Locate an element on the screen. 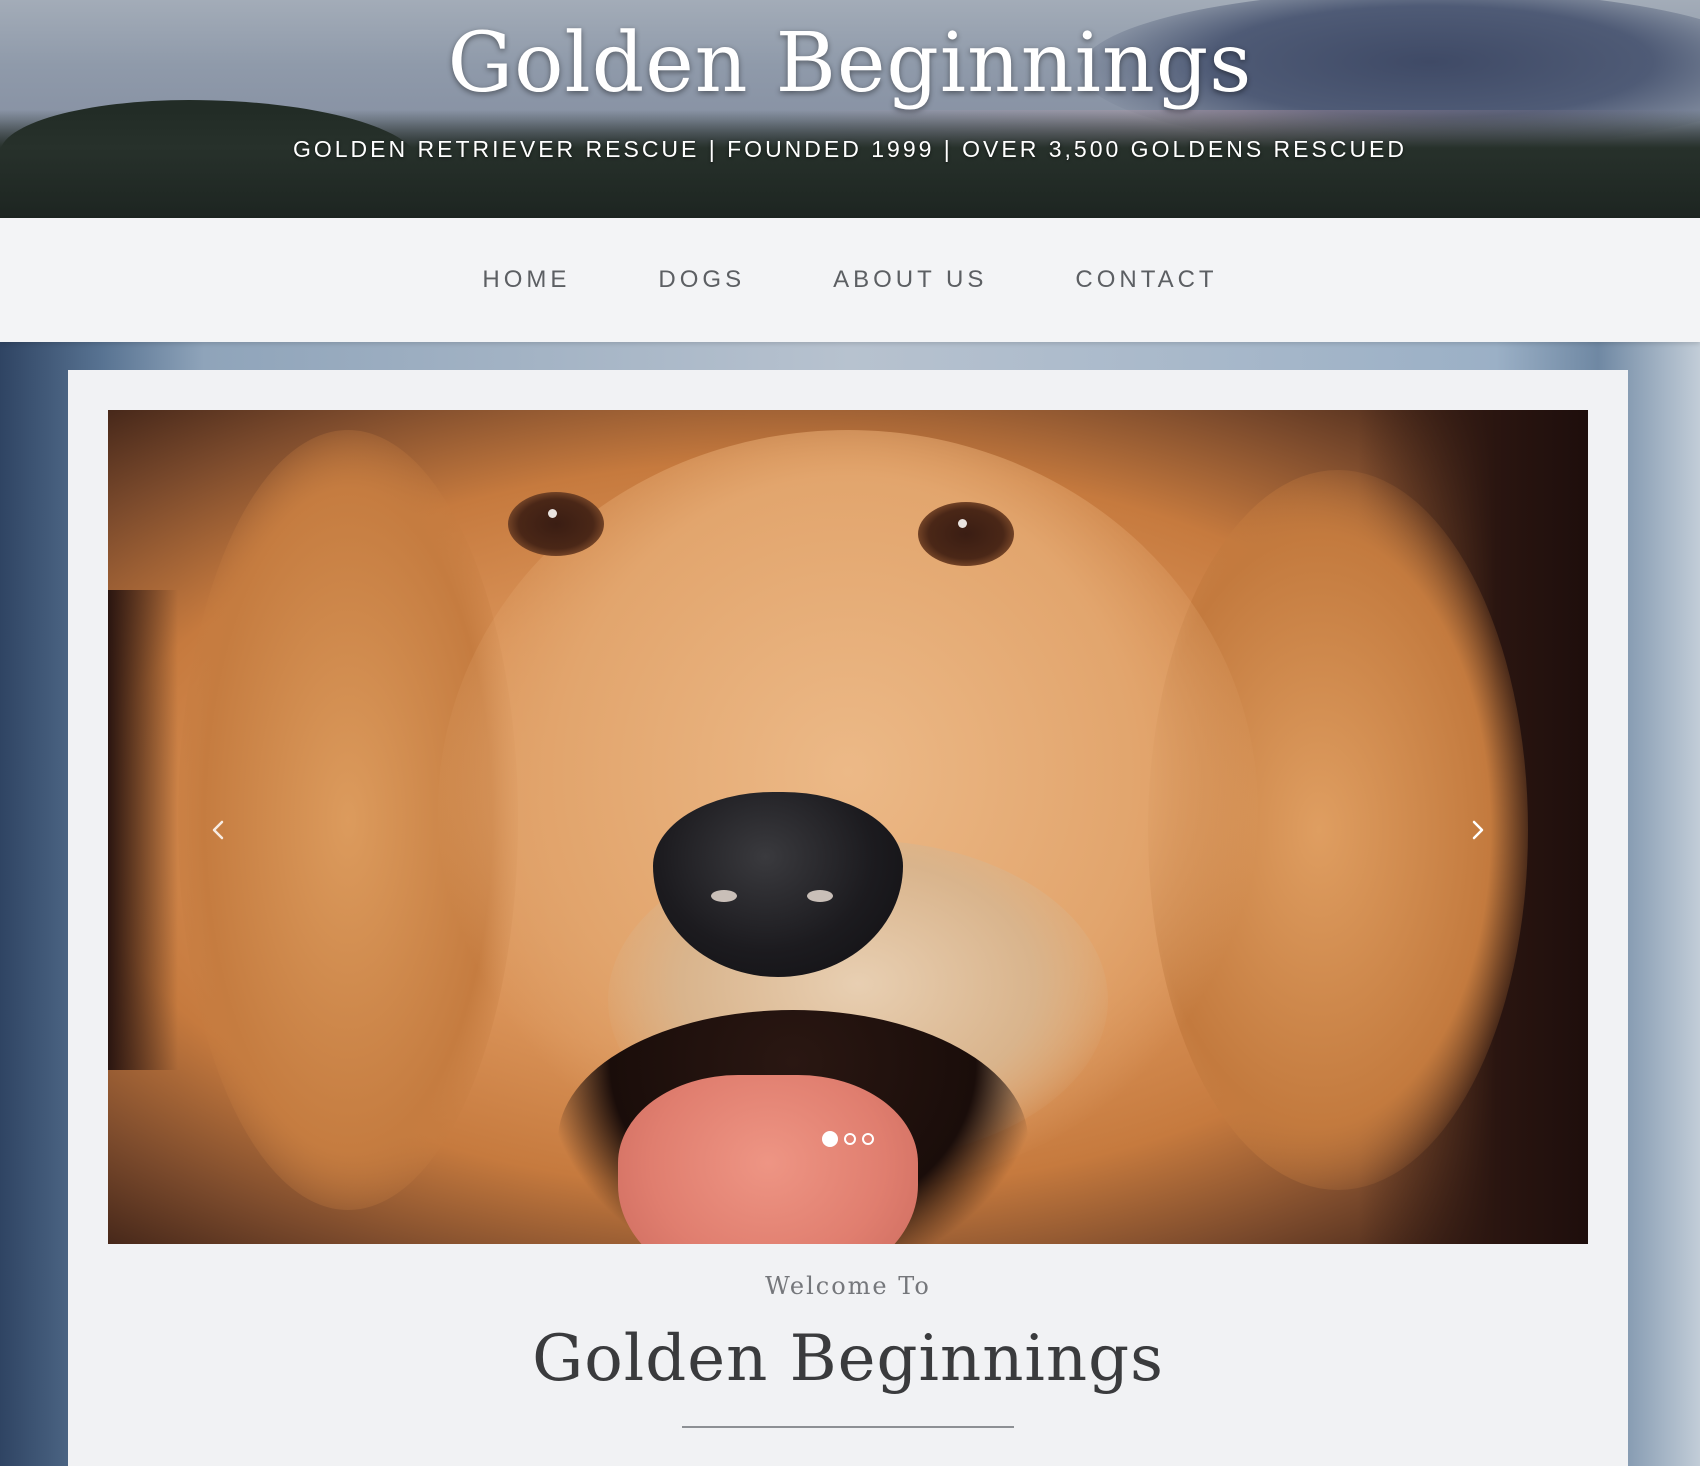 Image resolution: width=1700 pixels, height=1466 pixels. treeline is located at coordinates (850, 164).